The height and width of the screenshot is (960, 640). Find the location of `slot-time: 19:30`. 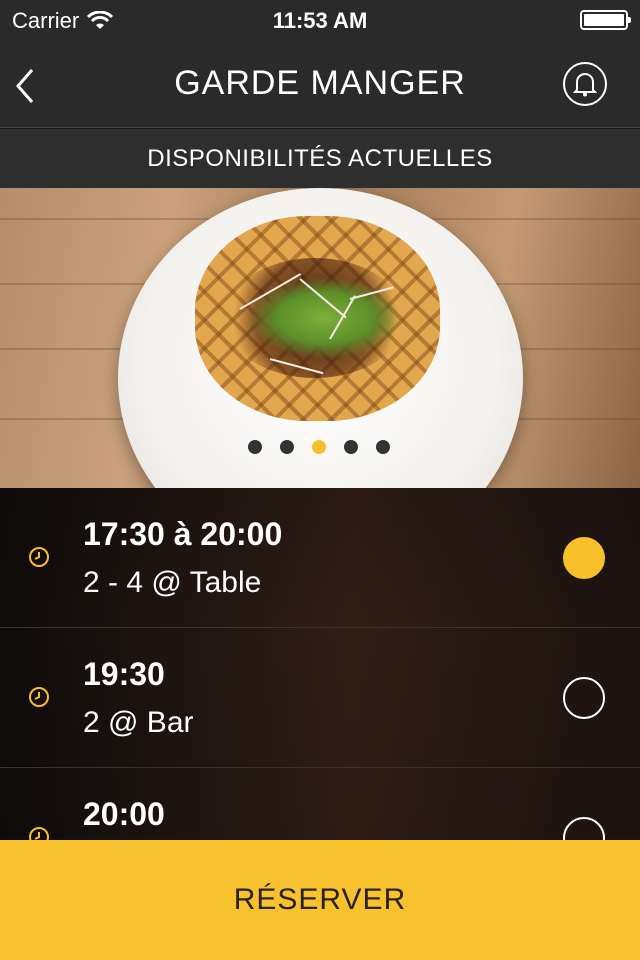

slot-time: 19:30 is located at coordinates (124, 674).